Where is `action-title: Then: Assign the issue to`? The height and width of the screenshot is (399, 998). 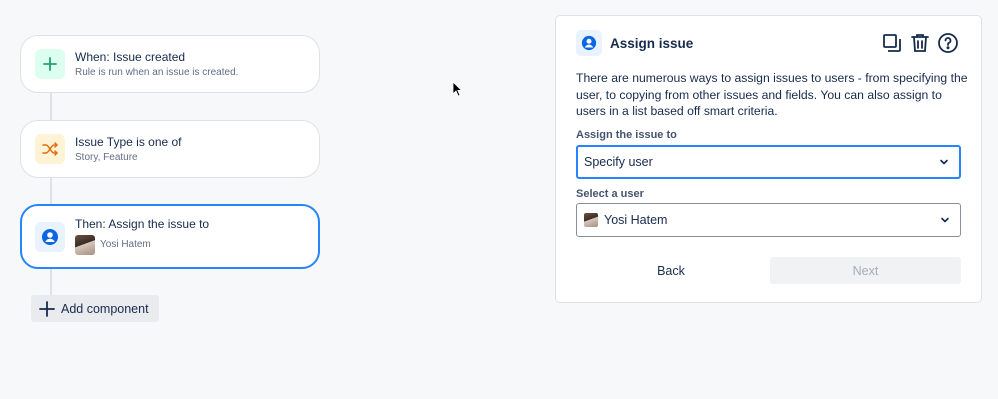 action-title: Then: Assign the issue to is located at coordinates (142, 224).